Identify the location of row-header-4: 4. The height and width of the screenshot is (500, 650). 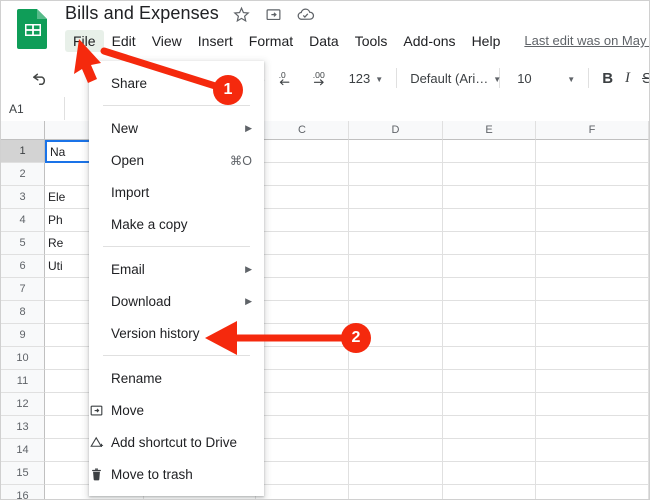
(23, 220).